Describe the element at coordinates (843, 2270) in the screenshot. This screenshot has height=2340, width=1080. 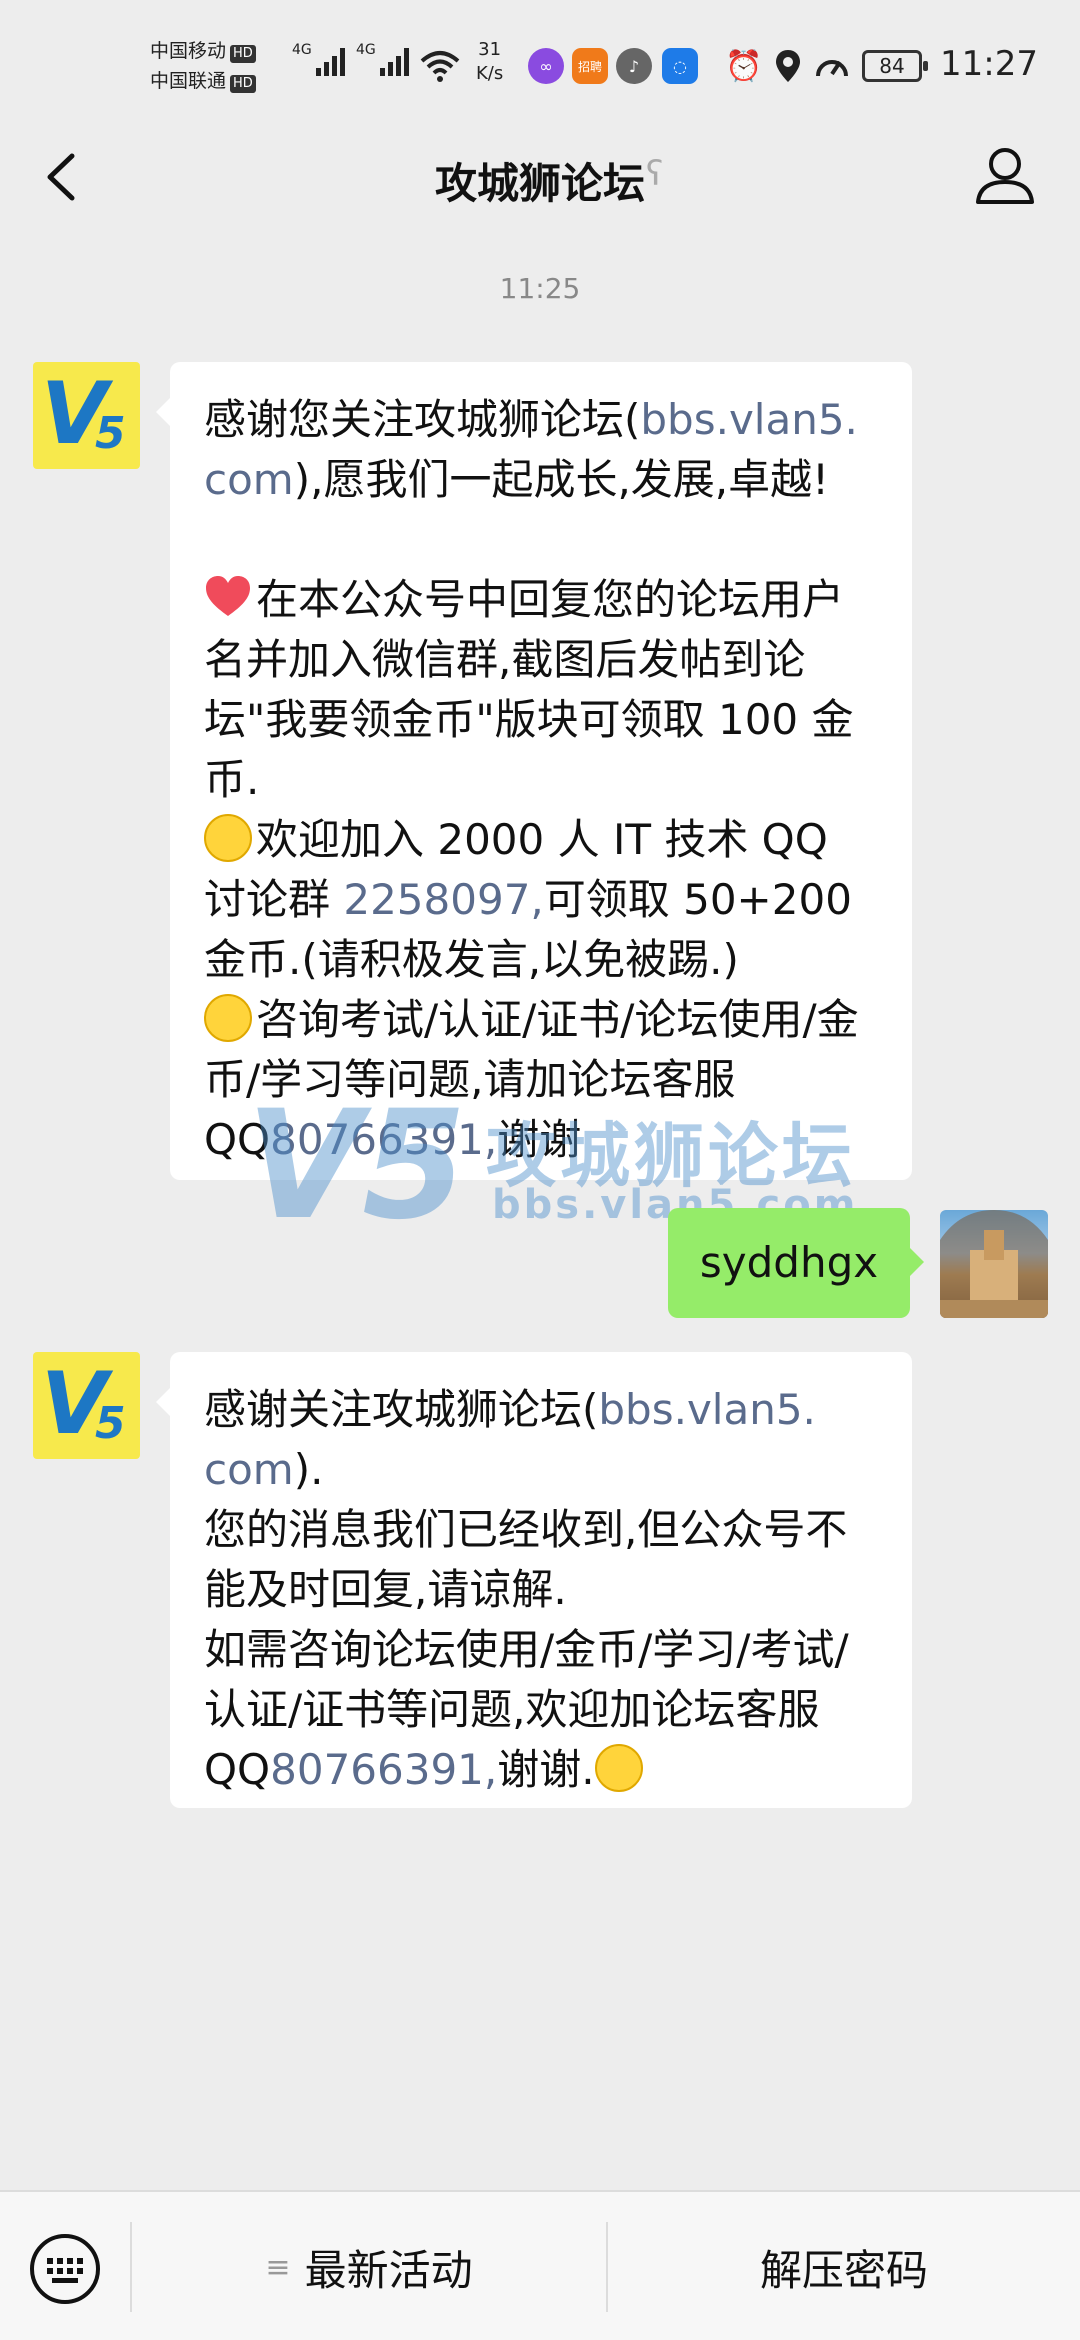
I see `menu-label: 解压密码` at that location.